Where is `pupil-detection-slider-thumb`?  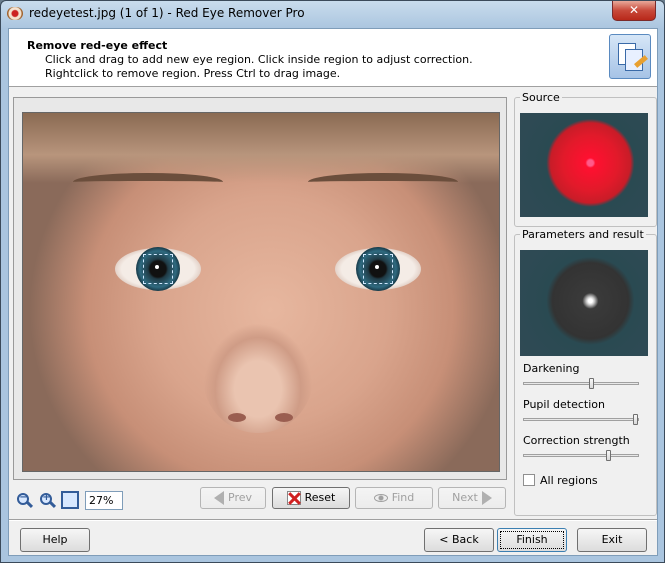
pupil-detection-slider-thumb is located at coordinates (635, 419).